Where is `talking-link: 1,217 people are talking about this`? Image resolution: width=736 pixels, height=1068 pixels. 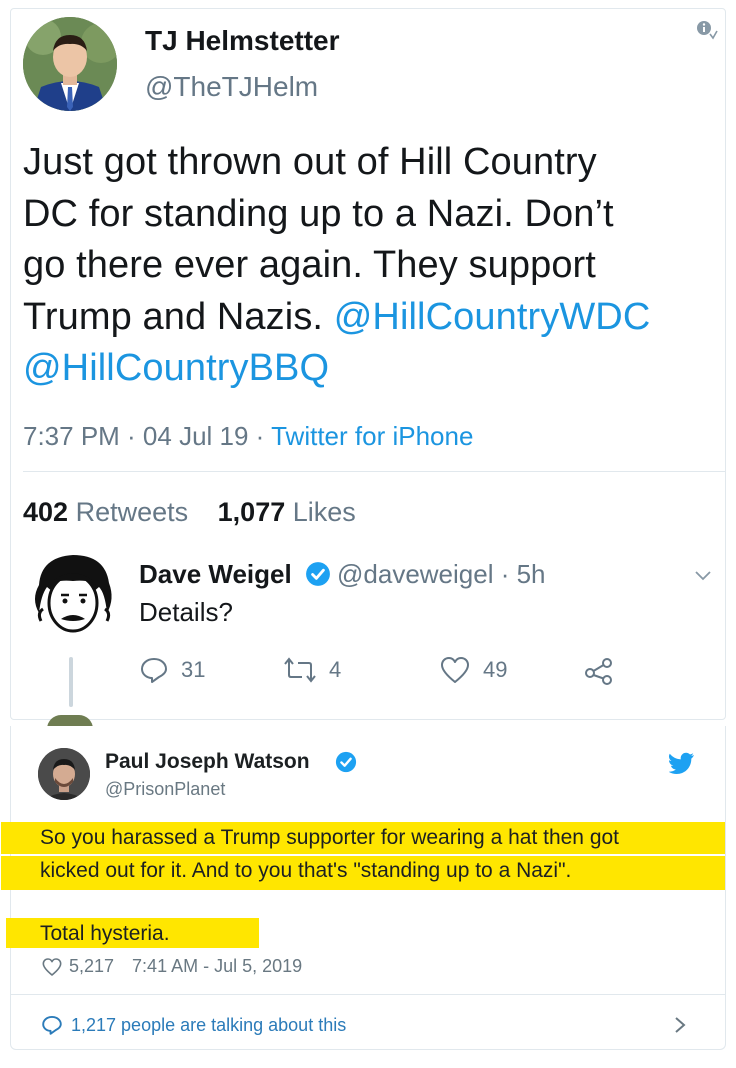 talking-link: 1,217 people are talking about this is located at coordinates (193, 1025).